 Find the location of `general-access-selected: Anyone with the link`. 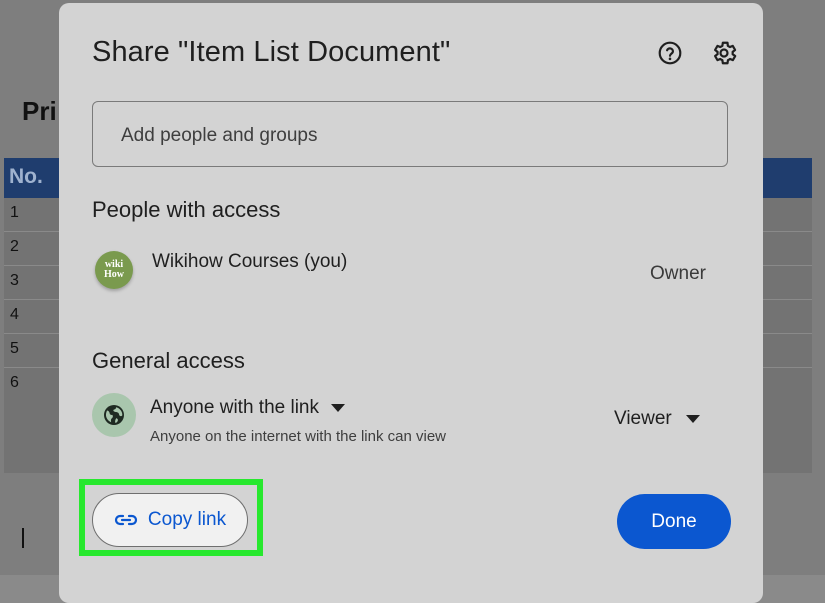

general-access-selected: Anyone with the link is located at coordinates (234, 407).